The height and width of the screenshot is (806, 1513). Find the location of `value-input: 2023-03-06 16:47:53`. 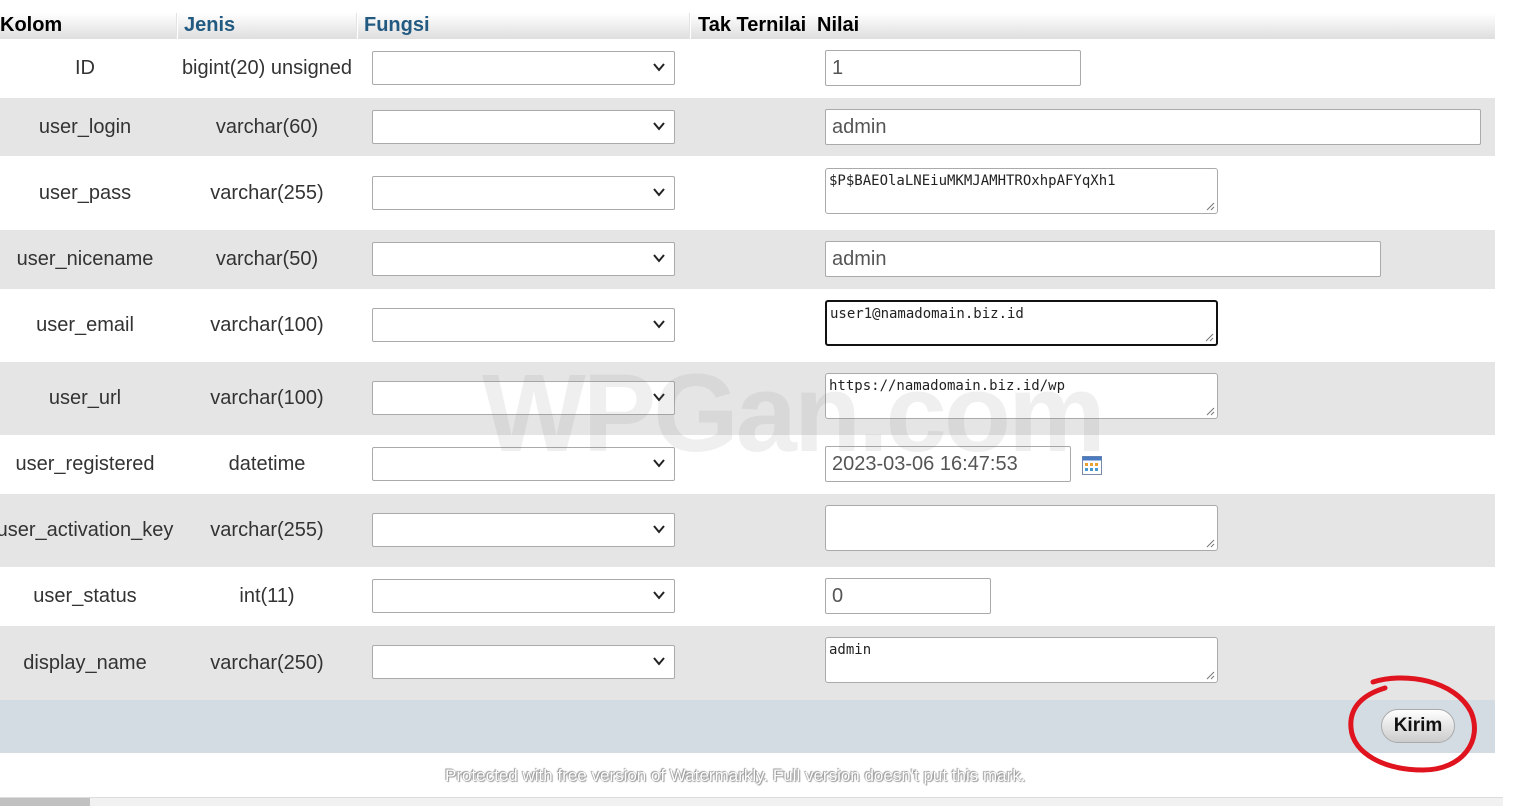

value-input: 2023-03-06 16:47:53 is located at coordinates (948, 464).